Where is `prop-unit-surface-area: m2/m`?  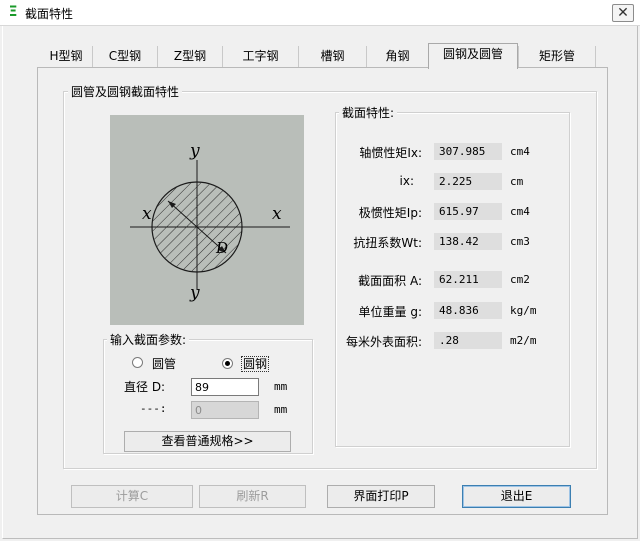 prop-unit-surface-area: m2/m is located at coordinates (523, 340).